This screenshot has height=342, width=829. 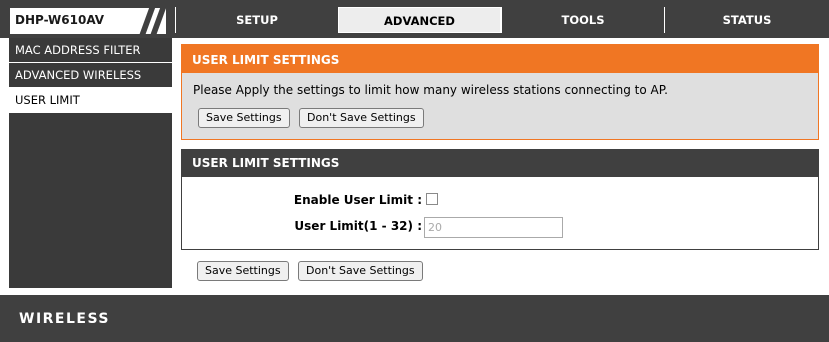 What do you see at coordinates (65, 319) in the screenshot?
I see `wireless-brand-logo: WIRELESS` at bounding box center [65, 319].